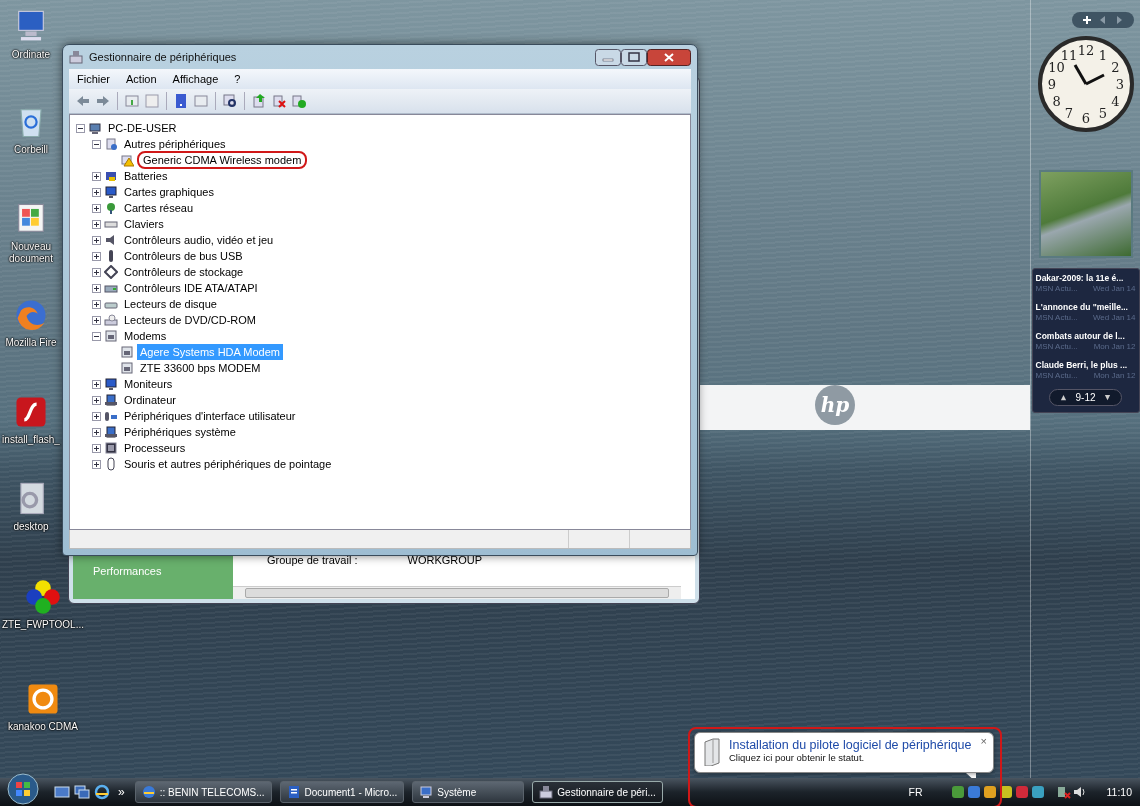 The width and height of the screenshot is (1140, 806). Describe the element at coordinates (468, 792) in the screenshot. I see `taskbar-button: Système` at that location.